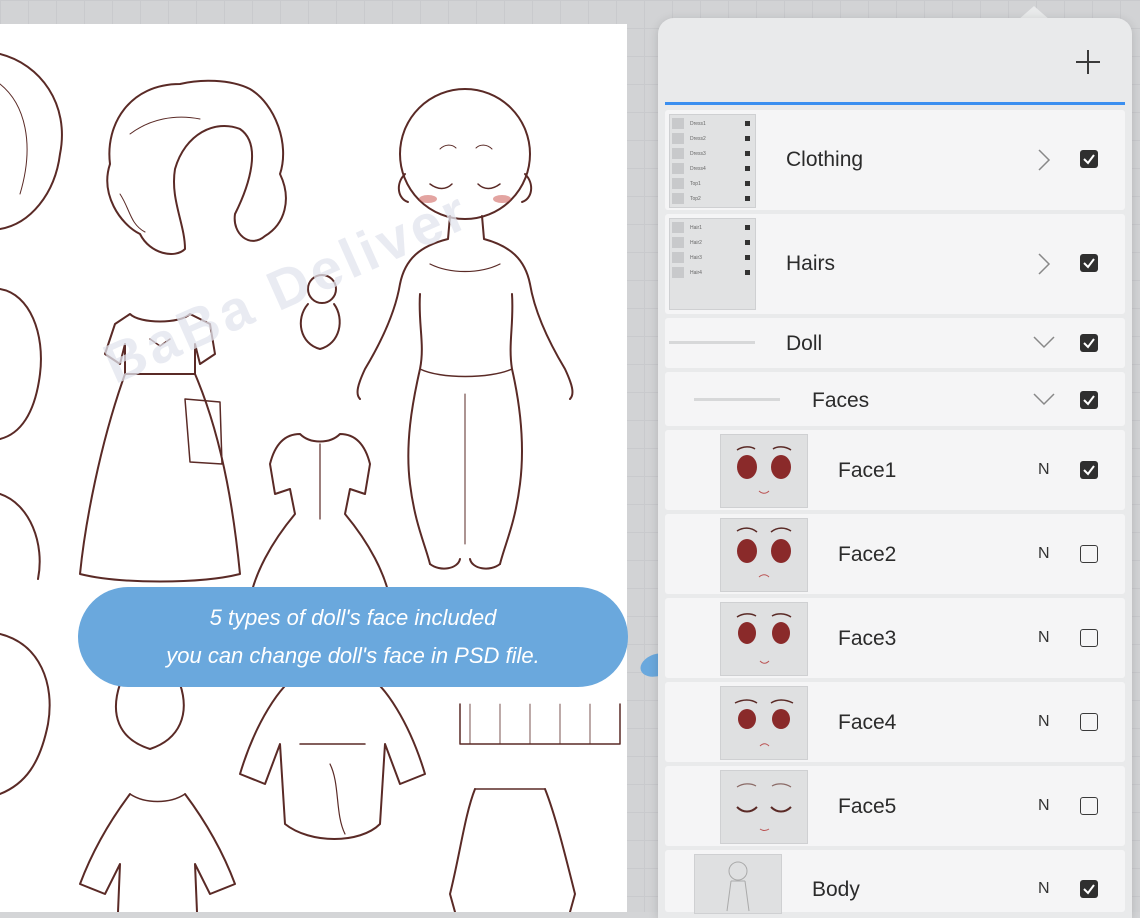 Image resolution: width=1140 pixels, height=918 pixels. Describe the element at coordinates (353, 617) in the screenshot. I see `callout-line-1: 5 types of doll's face included` at that location.